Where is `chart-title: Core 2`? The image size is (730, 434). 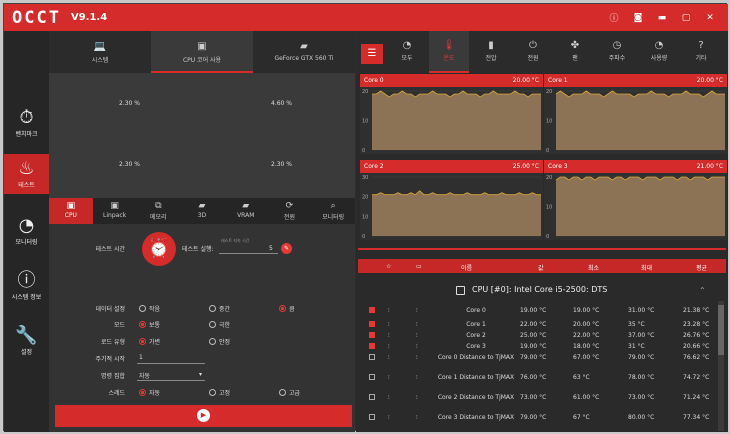
chart-title: Core 2 is located at coordinates (374, 166).